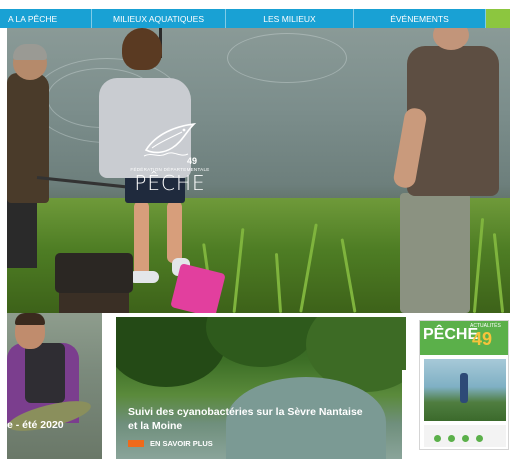 This screenshot has width=510, height=459. I want to click on person-left-legs, so click(22, 233).